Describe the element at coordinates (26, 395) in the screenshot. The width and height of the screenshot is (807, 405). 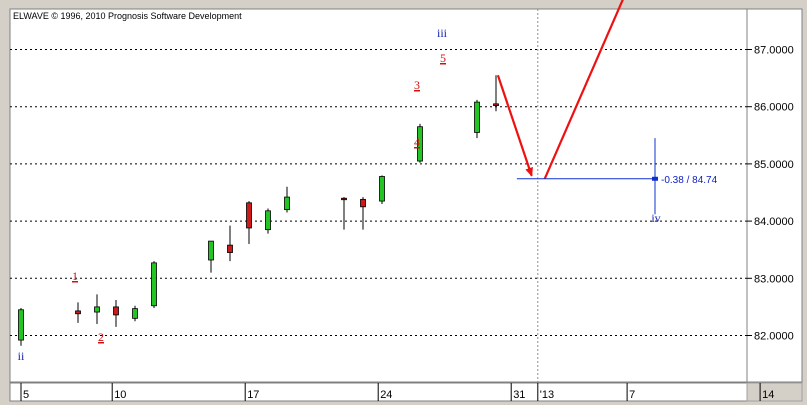
I see `date-tick-label: 5` at that location.